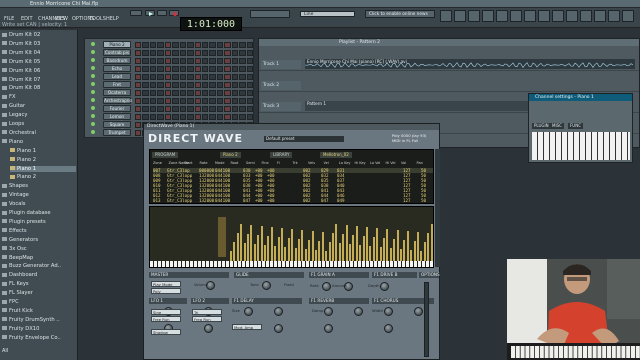 Image resolution: width=640 pixels, height=360 pixels. Describe the element at coordinates (39, 320) in the screenshot. I see `browser-item: Fruity DrumSynth ..` at that location.